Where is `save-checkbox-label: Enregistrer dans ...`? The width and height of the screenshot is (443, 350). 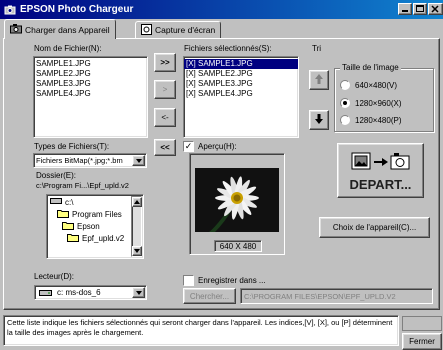 save-checkbox-label: Enregistrer dans ... is located at coordinates (232, 280).